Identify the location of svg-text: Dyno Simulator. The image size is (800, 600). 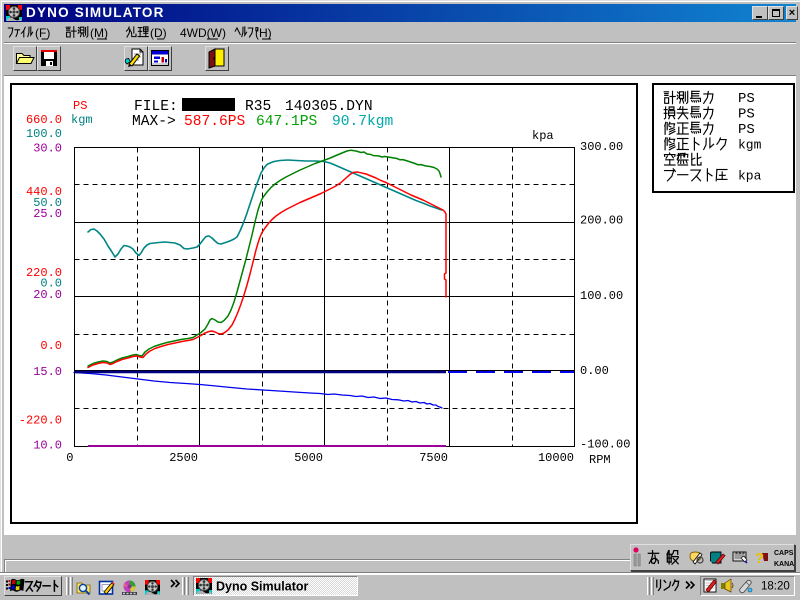
(262, 587).